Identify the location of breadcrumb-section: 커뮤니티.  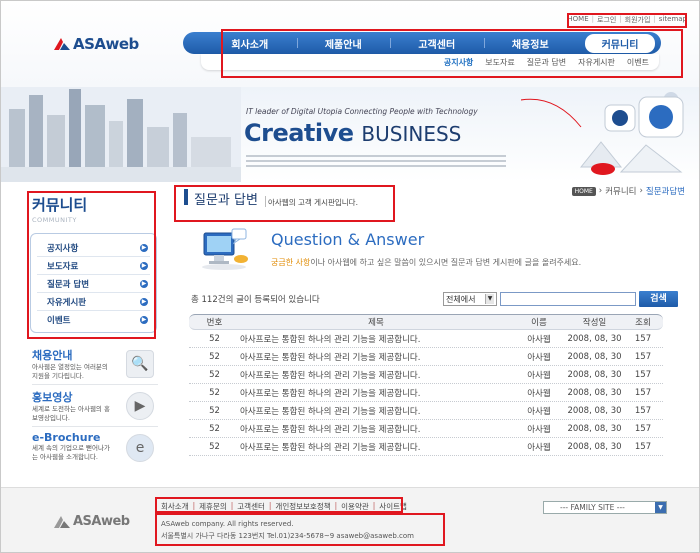
(620, 191).